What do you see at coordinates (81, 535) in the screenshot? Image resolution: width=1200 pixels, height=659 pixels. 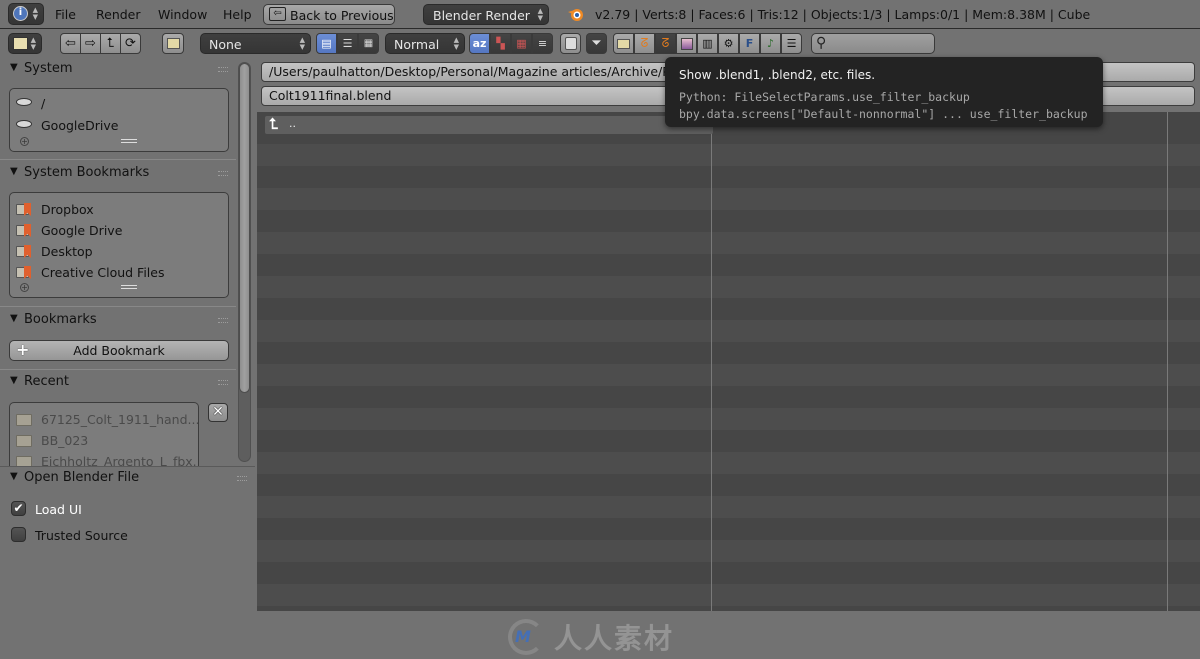 I see `trusted-source-label: Trusted Source` at bounding box center [81, 535].